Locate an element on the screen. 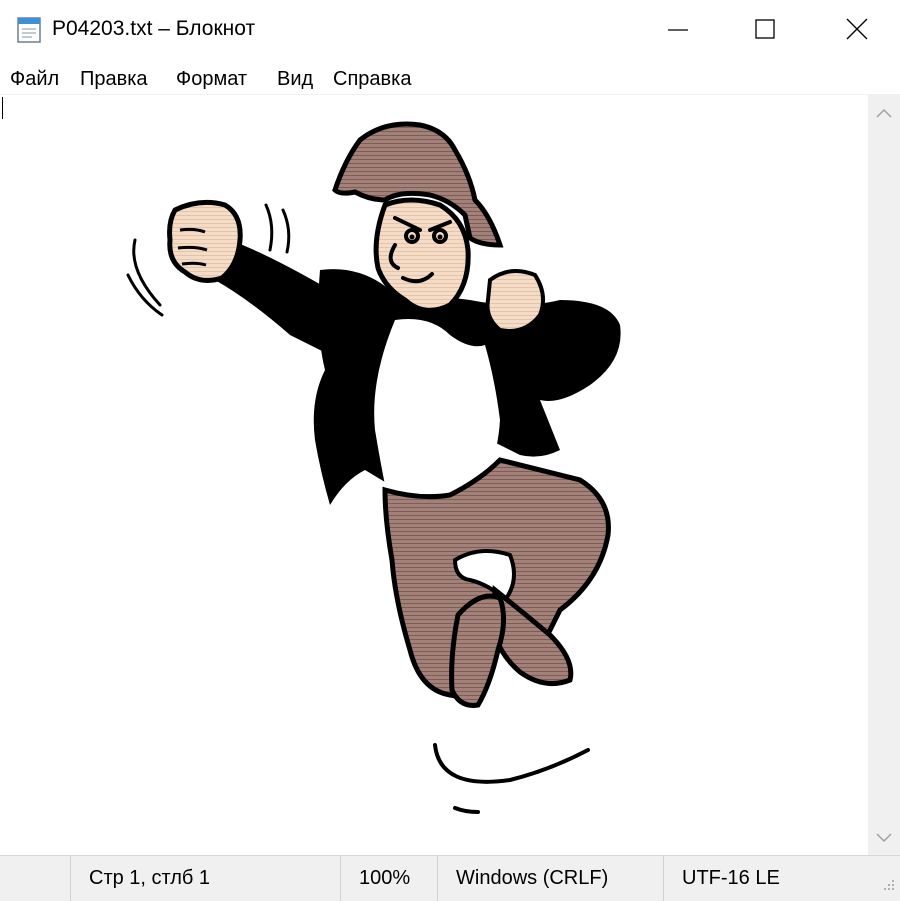 This screenshot has height=901, width=900. menu-format: Формат is located at coordinates (211, 79).